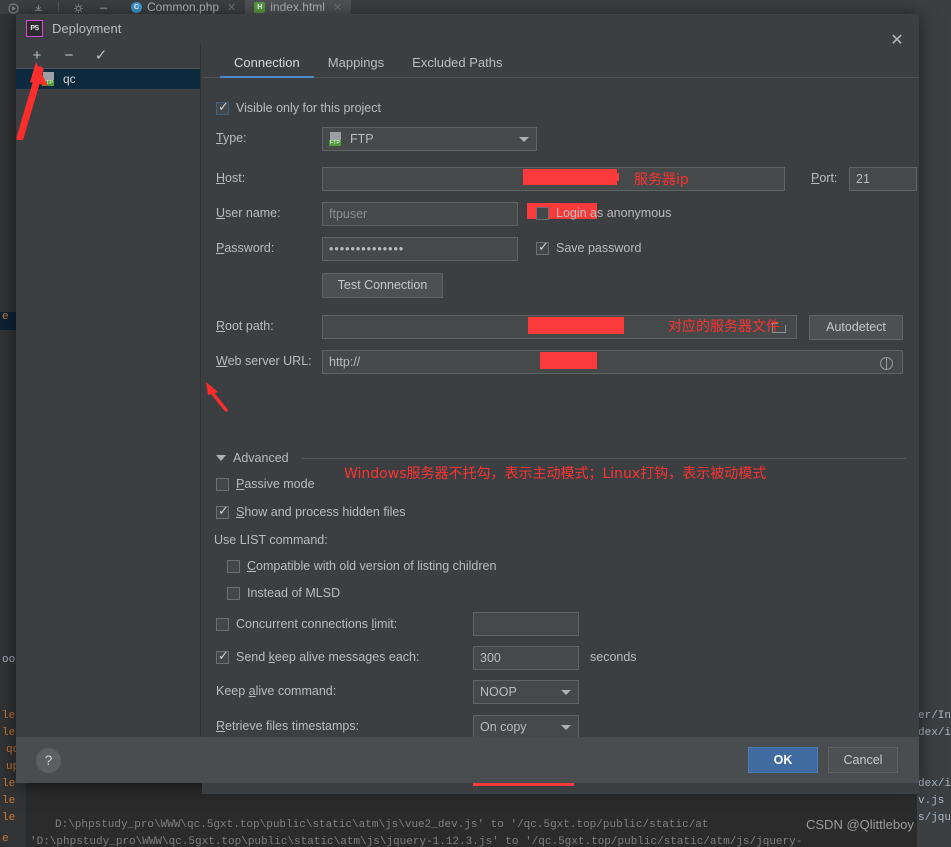  Describe the element at coordinates (294, 593) in the screenshot. I see `instead-of-mlsd-label: Instead of MLSD` at that location.